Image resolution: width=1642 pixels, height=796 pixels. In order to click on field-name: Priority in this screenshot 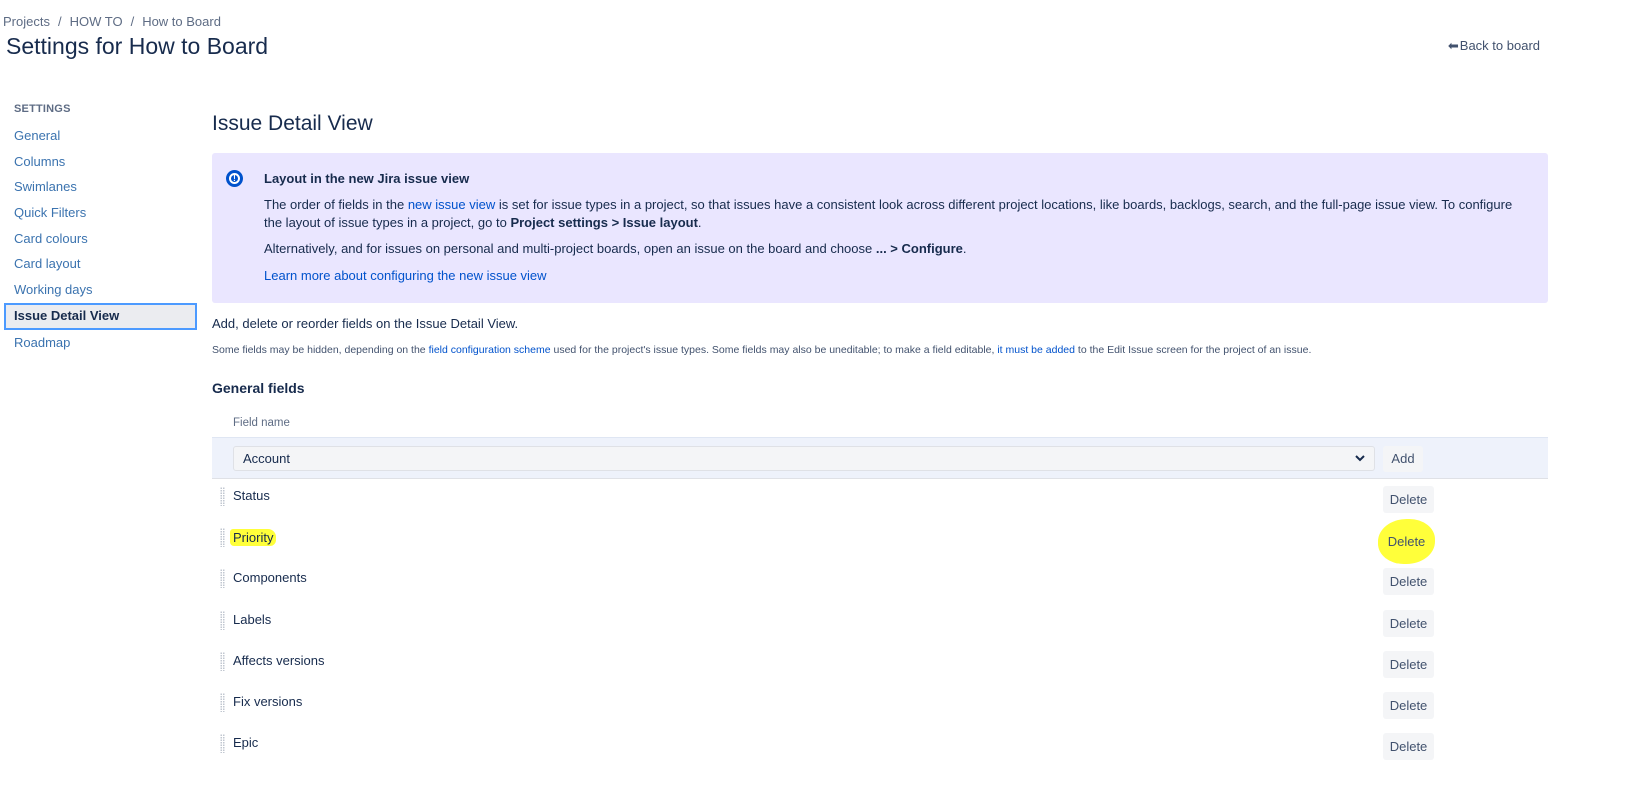, I will do `click(253, 538)`.